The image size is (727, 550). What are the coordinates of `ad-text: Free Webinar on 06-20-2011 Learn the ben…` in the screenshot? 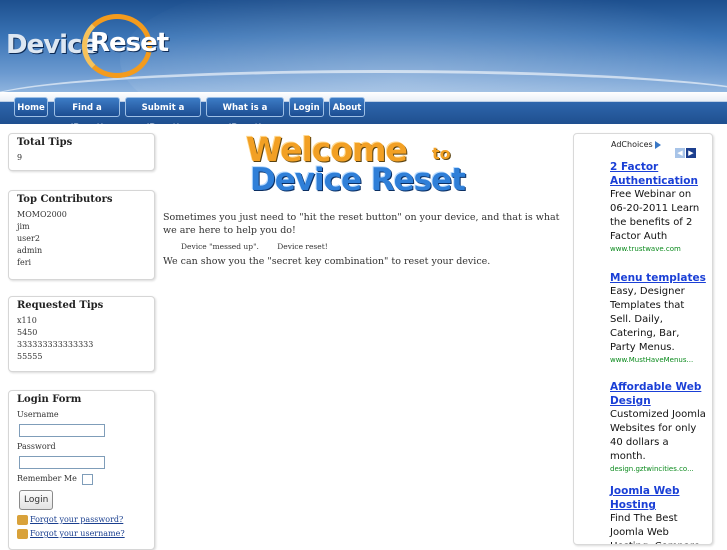 It's located at (655, 215).